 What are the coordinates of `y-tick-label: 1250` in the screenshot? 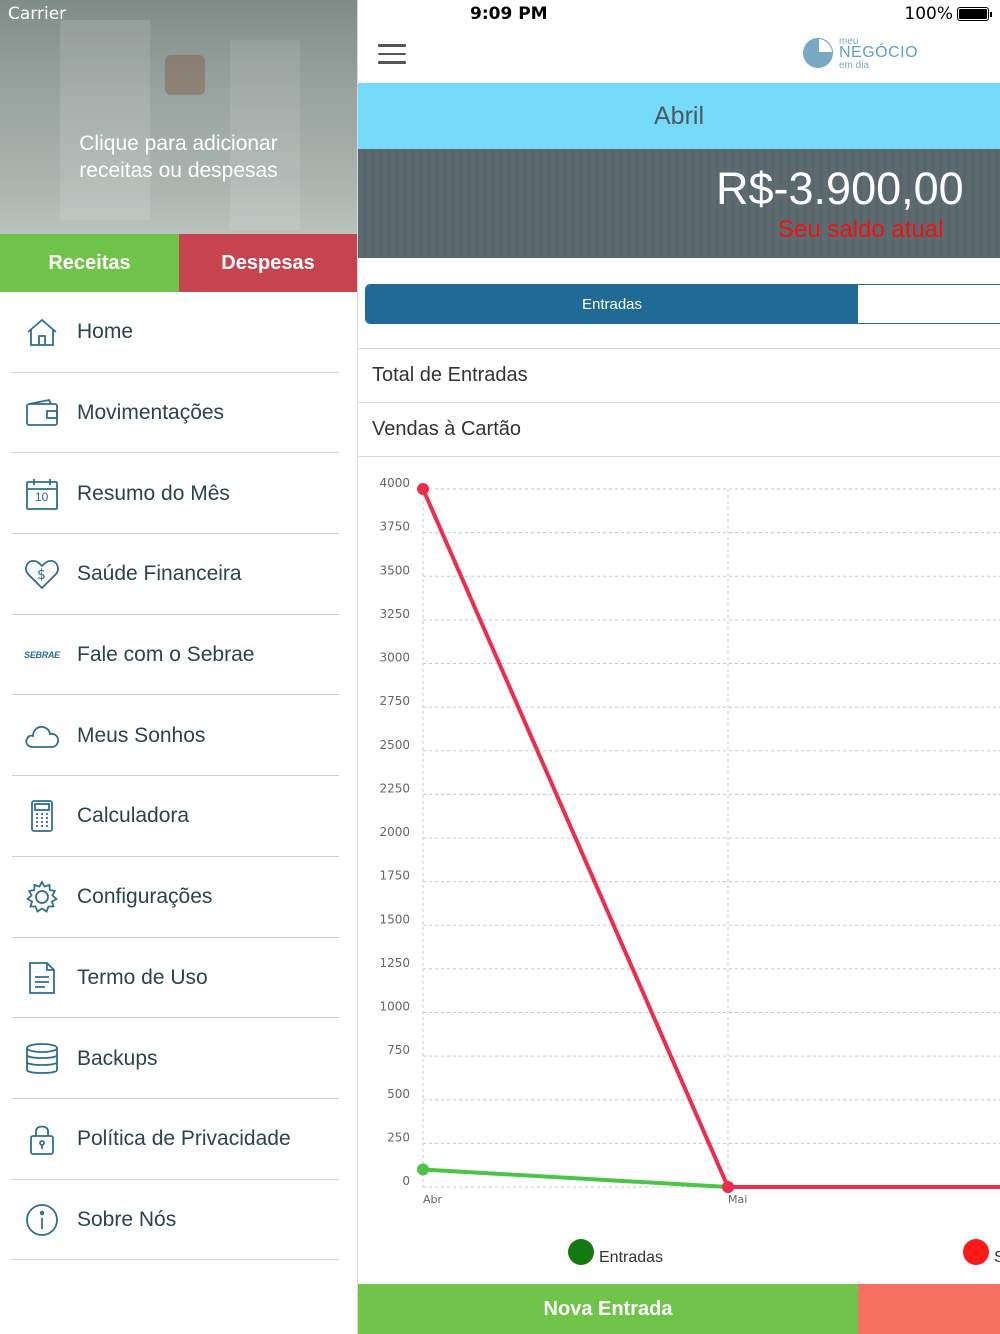 It's located at (394, 963).